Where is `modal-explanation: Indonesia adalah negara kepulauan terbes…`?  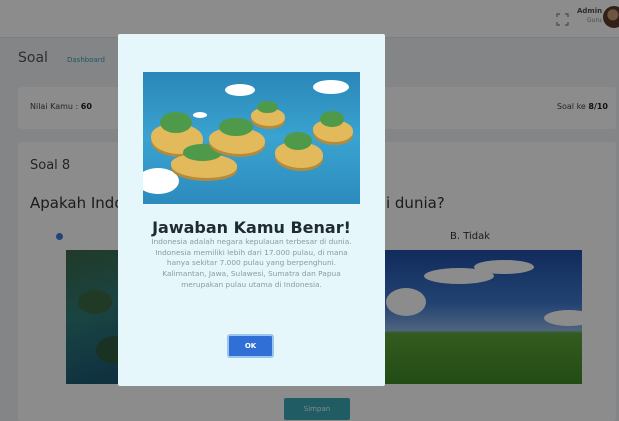 modal-explanation: Indonesia adalah negara kepulauan terbes… is located at coordinates (251, 263).